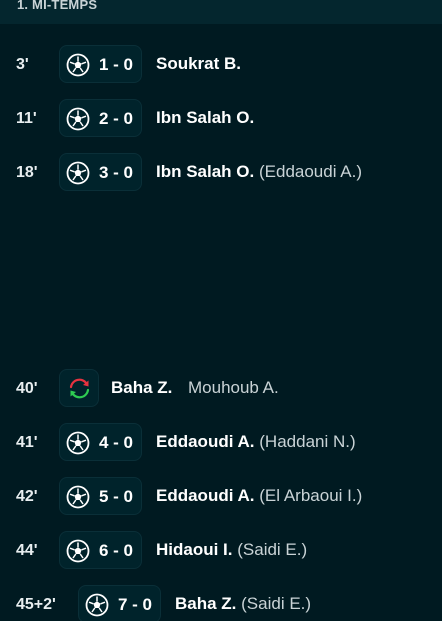  I want to click on goal-scorer: Eddaoudi A. (El Arbaoui I.), so click(259, 496).